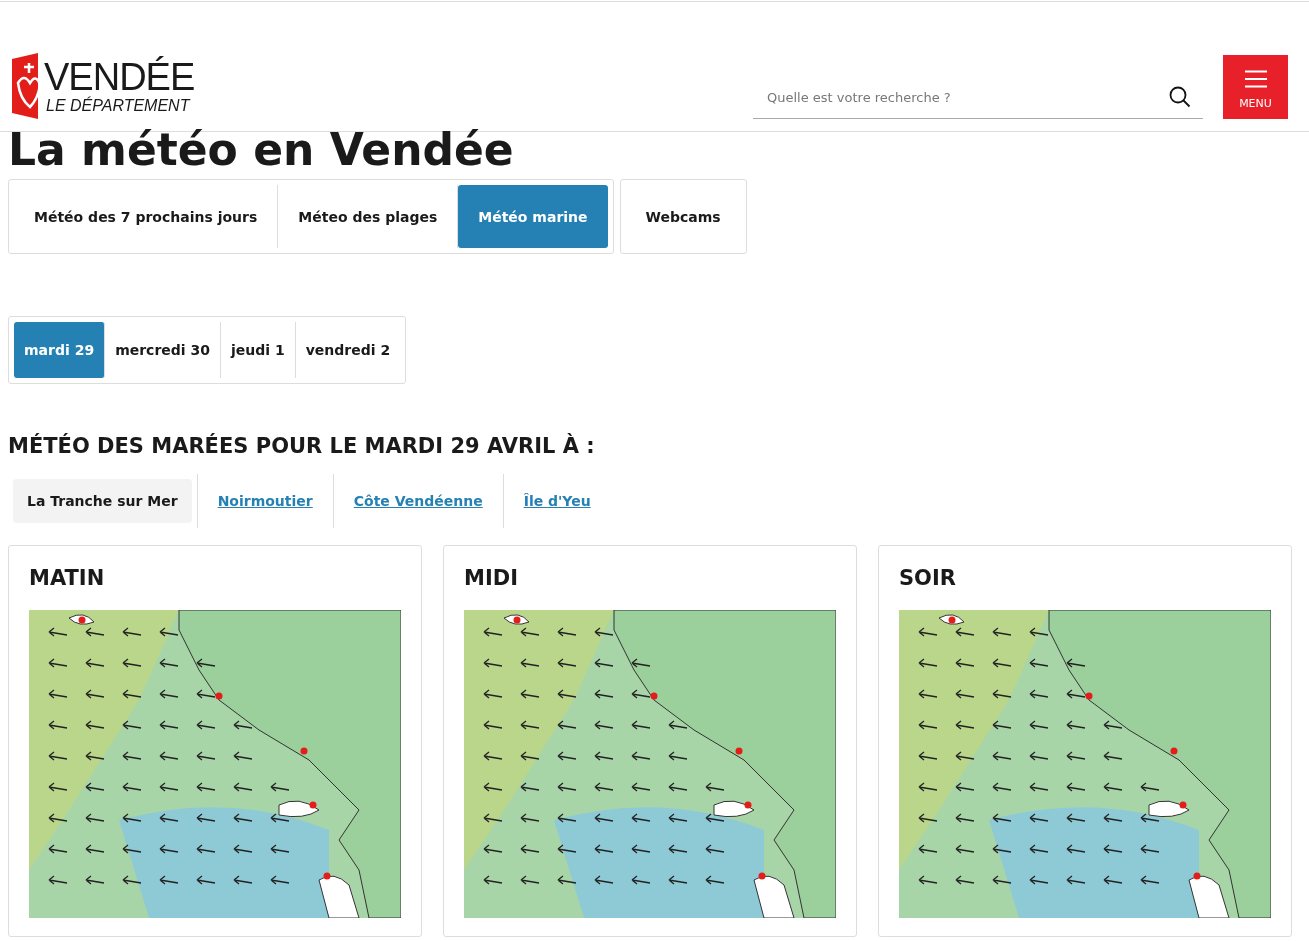  What do you see at coordinates (119, 106) in the screenshot?
I see `logo-subtitle: LE DÉPARTEMENT` at bounding box center [119, 106].